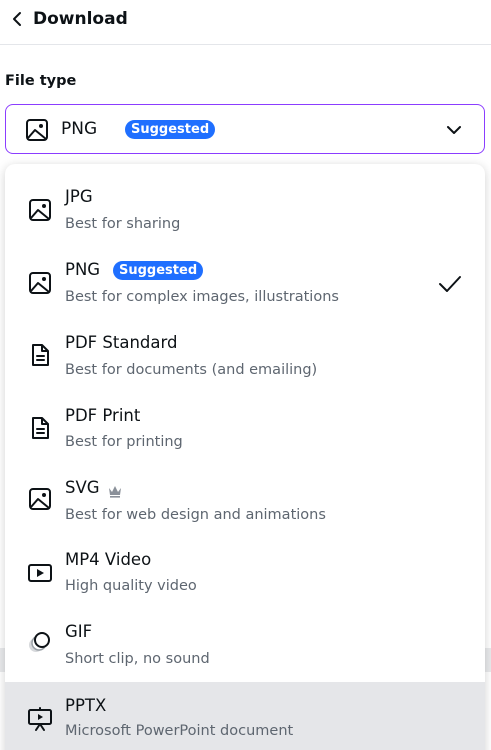 This screenshot has height=750, width=491. I want to click on panel-header: Download, so click(245, 22).